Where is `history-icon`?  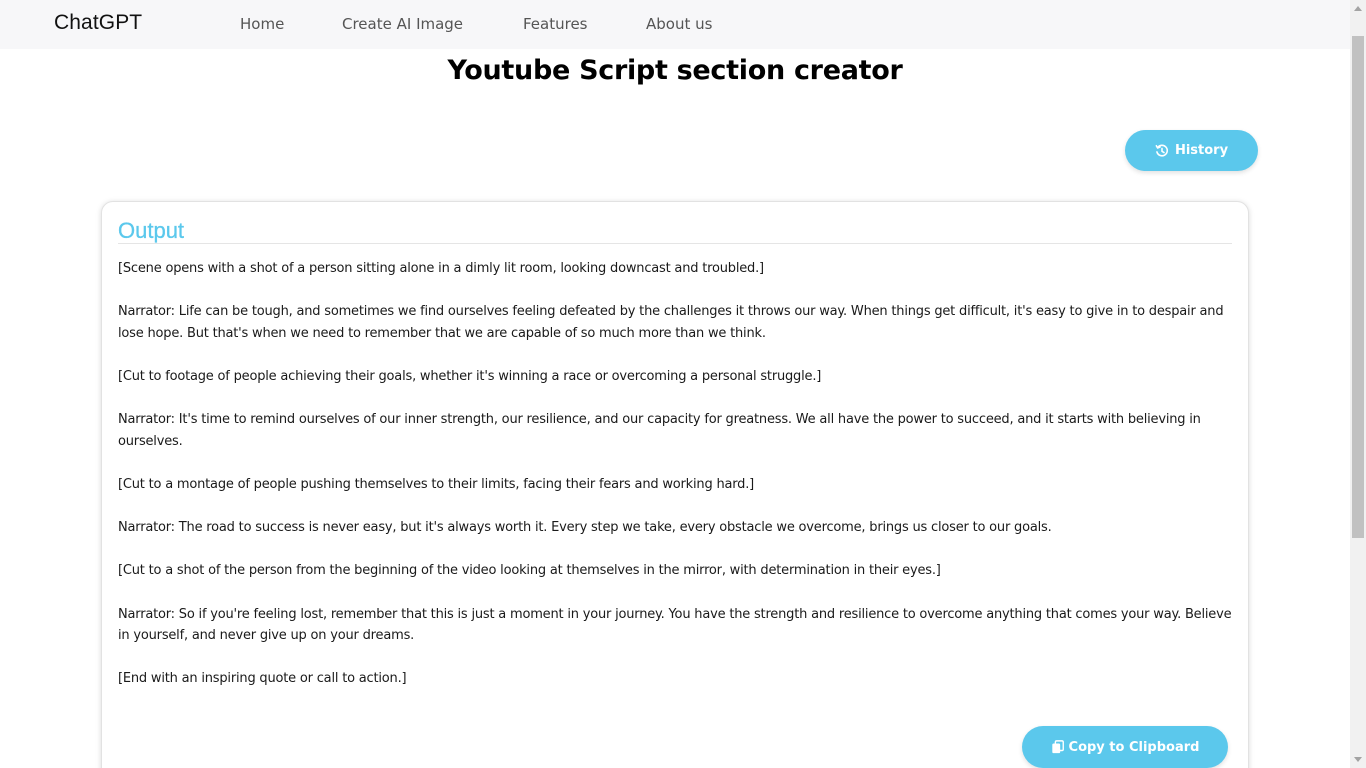
history-icon is located at coordinates (1161, 150).